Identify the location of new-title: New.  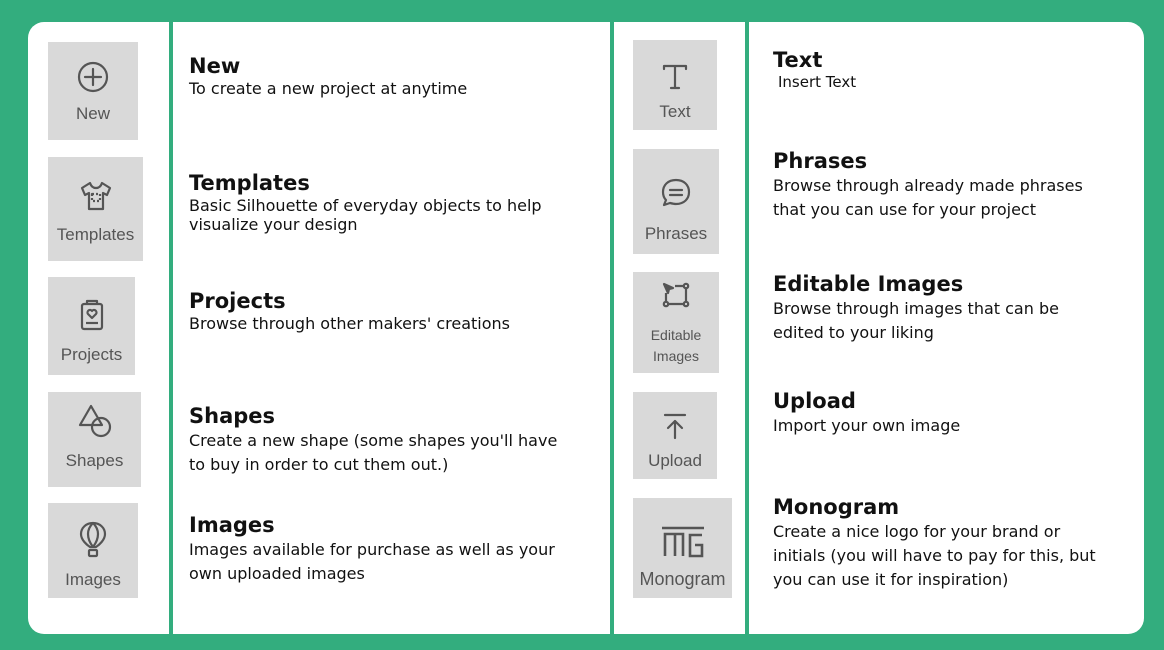
(215, 66).